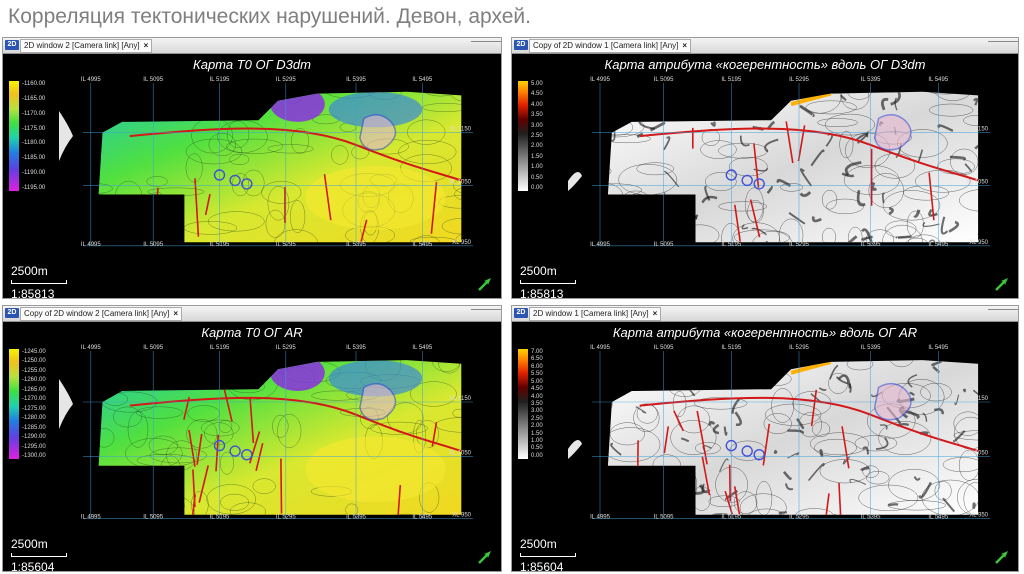 The width and height of the screenshot is (1024, 574). I want to click on xl-label: XL 1150, so click(460, 399).